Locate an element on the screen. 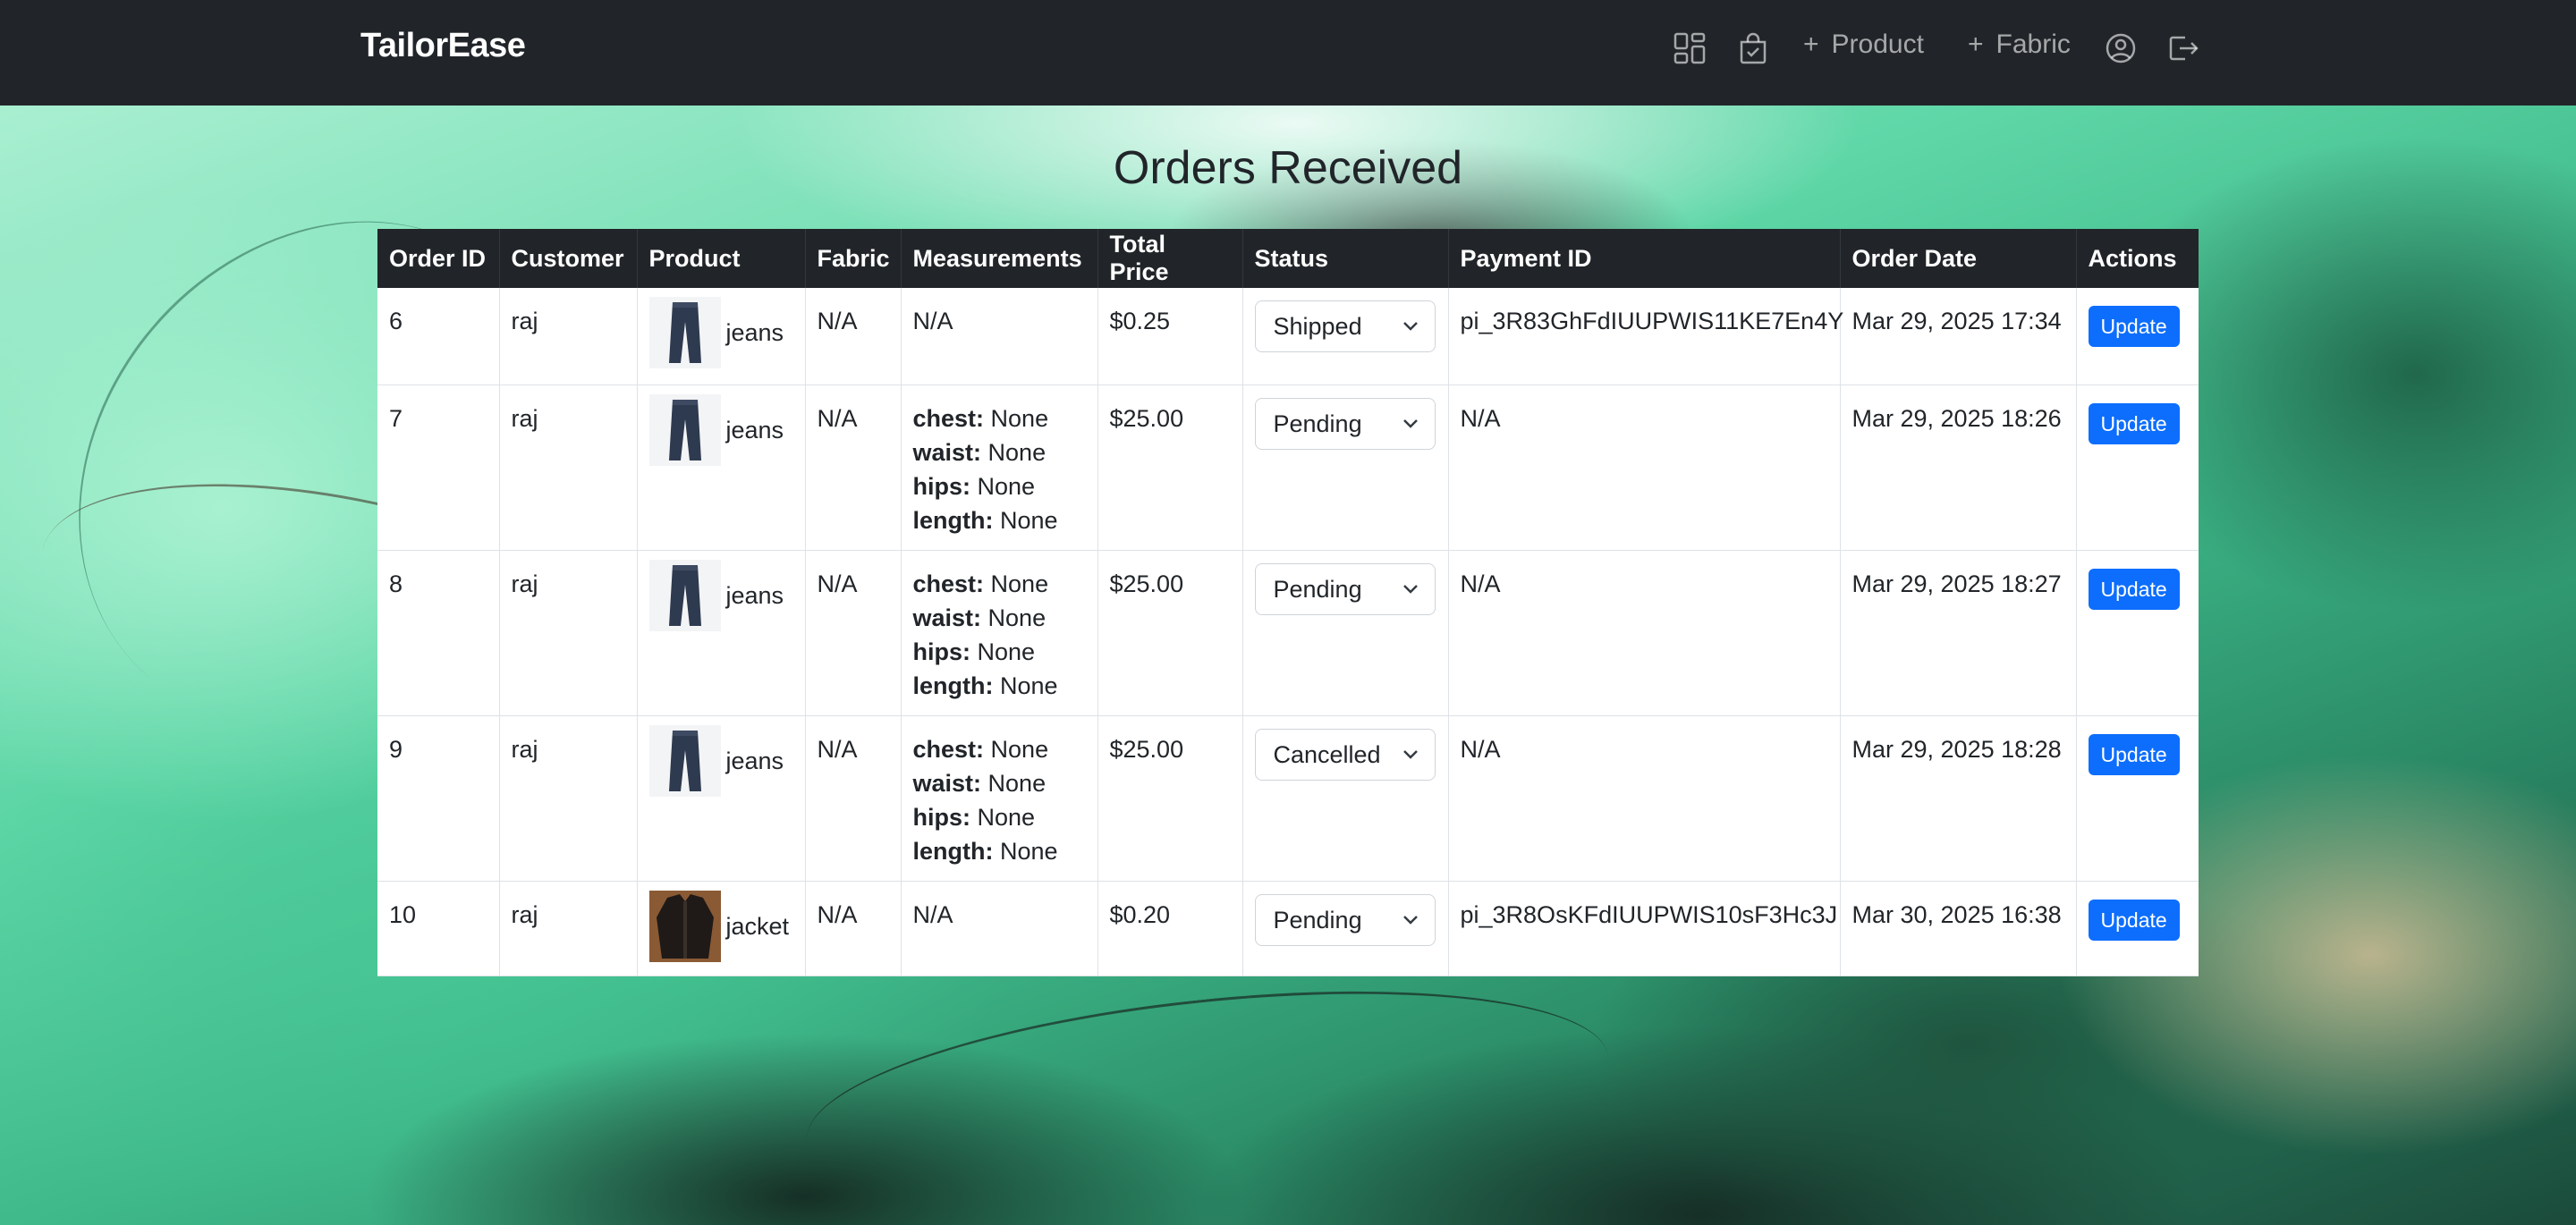 This screenshot has width=2576, height=1225. add-product-label: Product is located at coordinates (1877, 45).